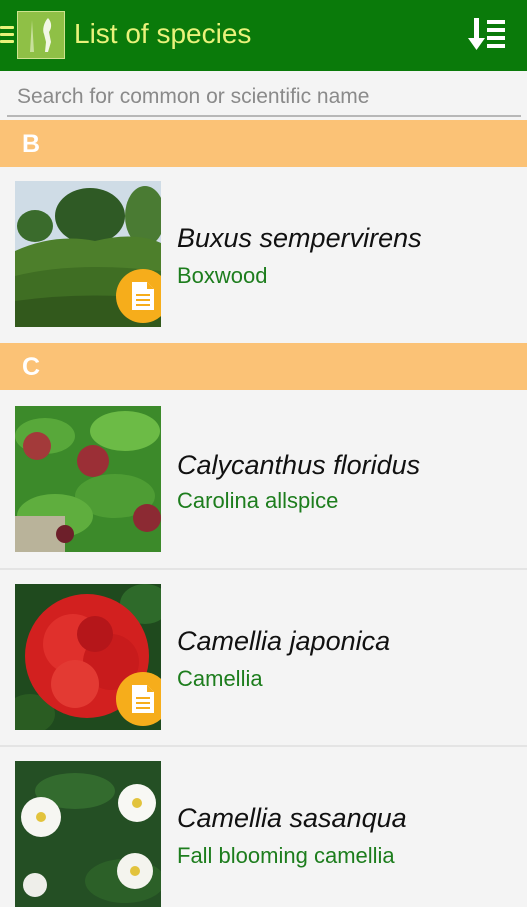 The image size is (527, 907). Describe the element at coordinates (220, 678) in the screenshot. I see `common-name: Camellia` at that location.